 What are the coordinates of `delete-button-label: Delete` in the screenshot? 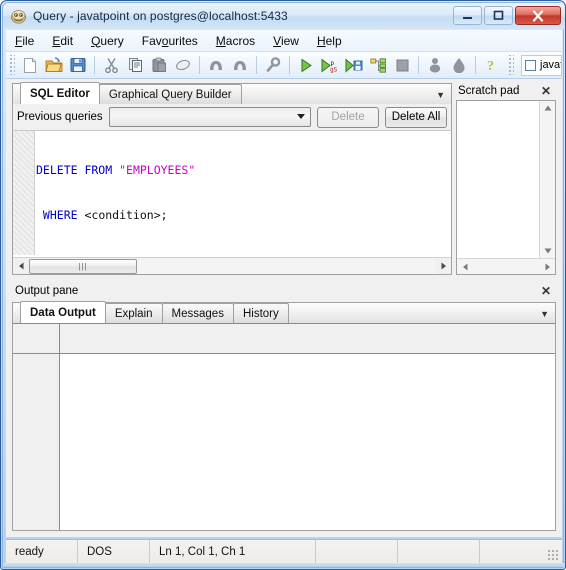 It's located at (348, 117).